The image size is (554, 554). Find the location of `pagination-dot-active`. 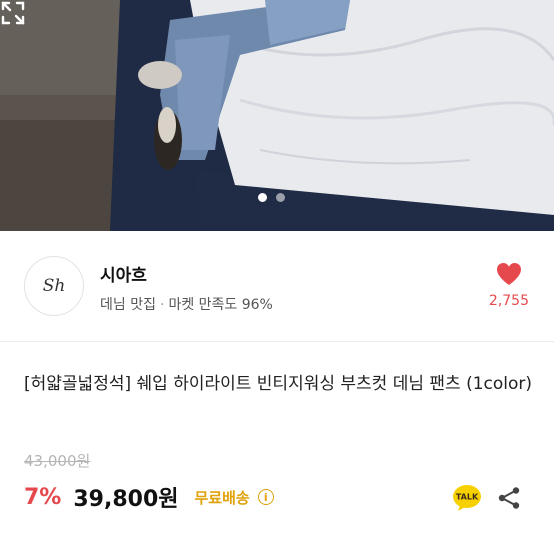

pagination-dot-active is located at coordinates (262, 197).